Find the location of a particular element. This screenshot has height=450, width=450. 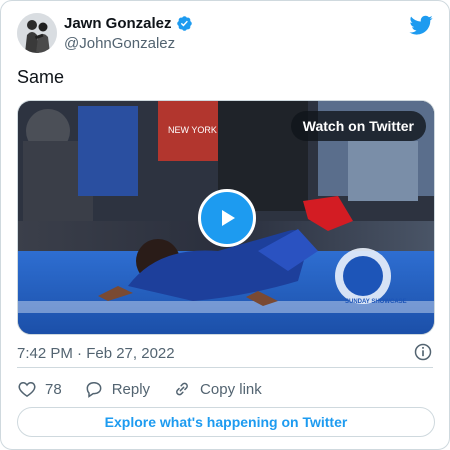

copy-link-button: Copy link is located at coordinates (217, 389).